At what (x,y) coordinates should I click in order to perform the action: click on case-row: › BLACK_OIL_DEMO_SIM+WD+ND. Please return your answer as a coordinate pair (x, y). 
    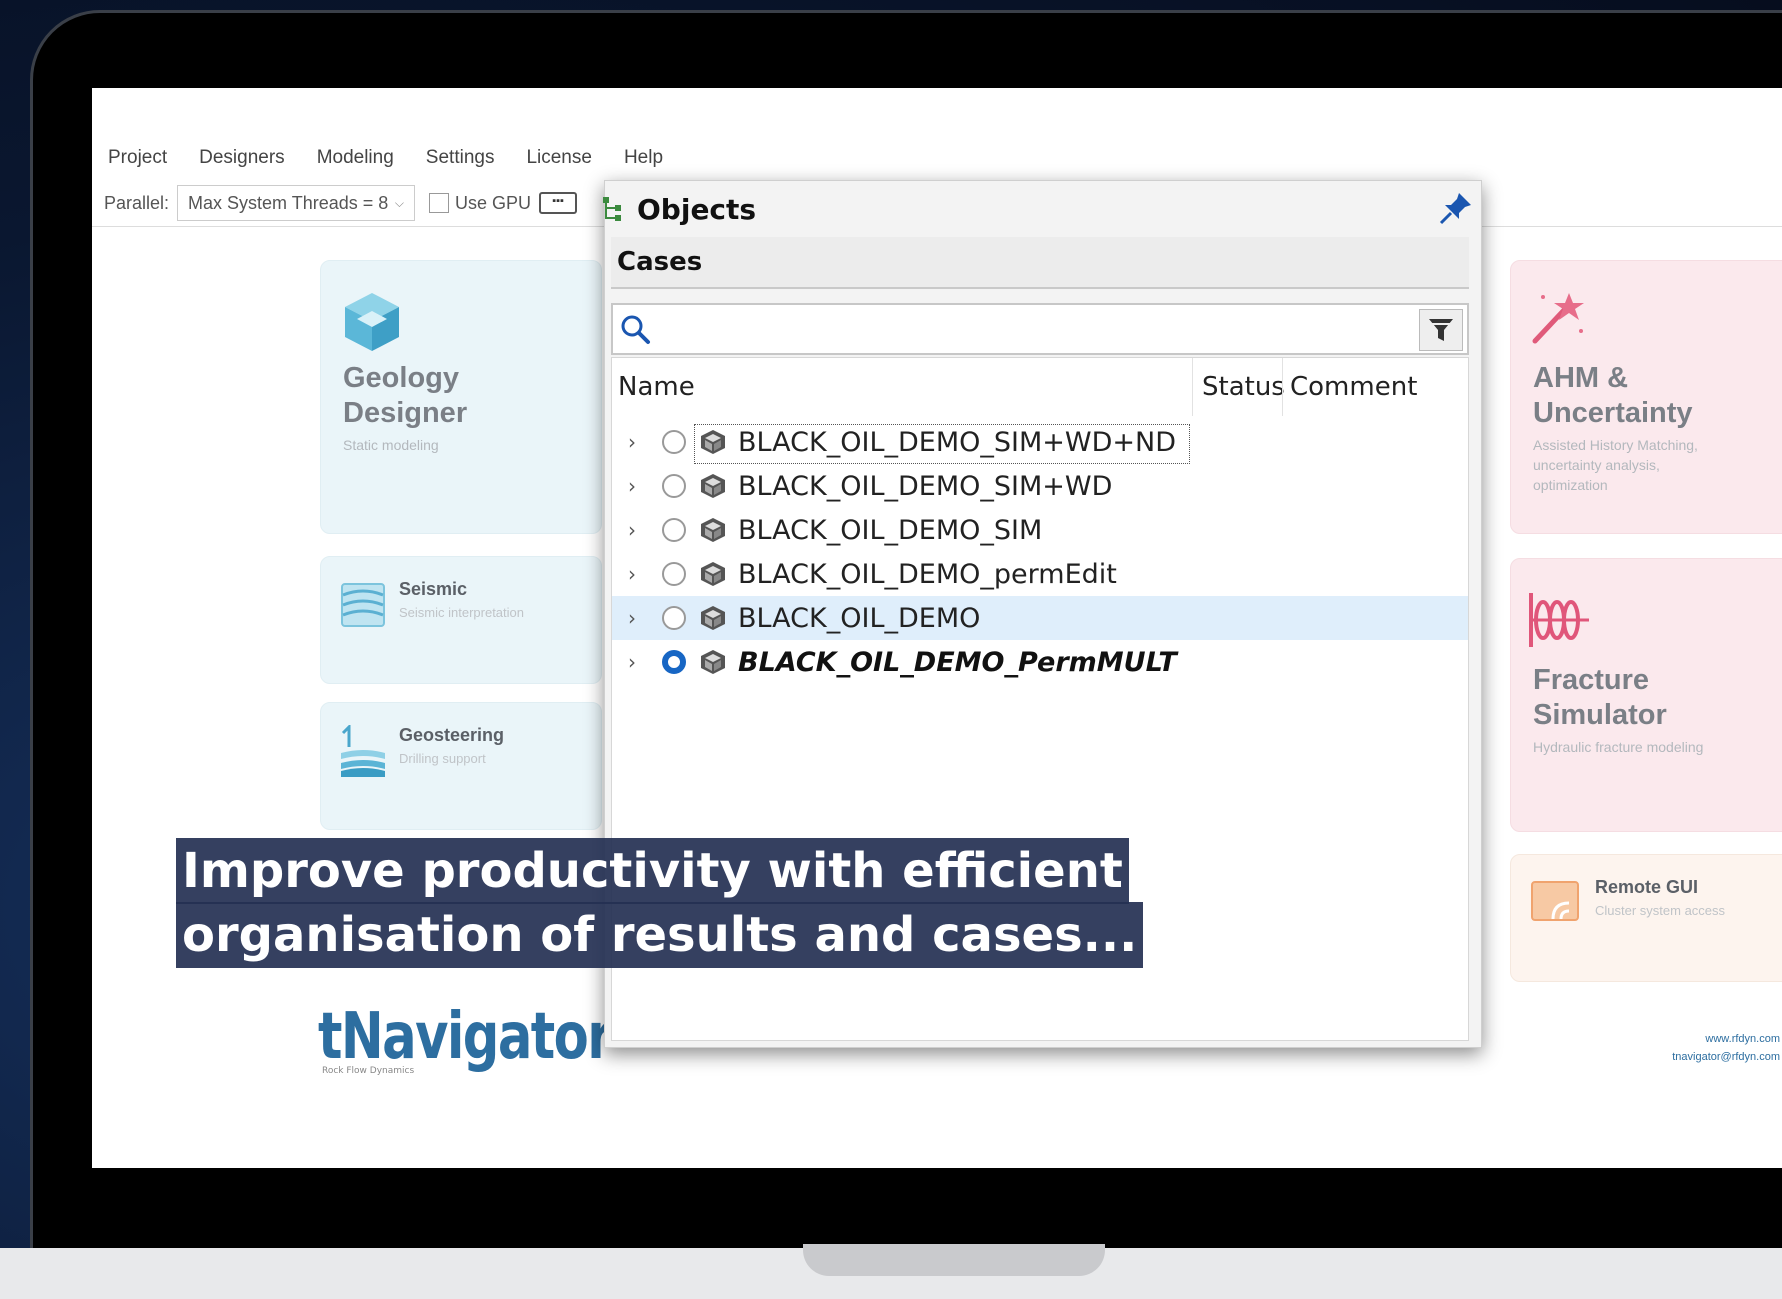
    Looking at the image, I should click on (1040, 442).